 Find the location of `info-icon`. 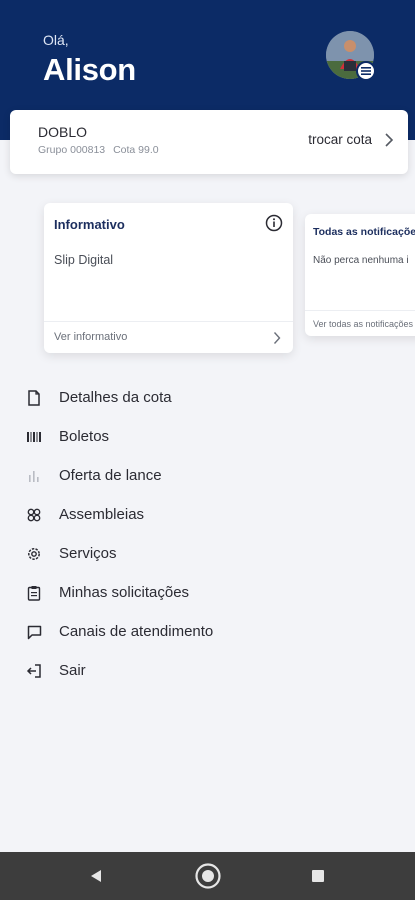

info-icon is located at coordinates (274, 225).